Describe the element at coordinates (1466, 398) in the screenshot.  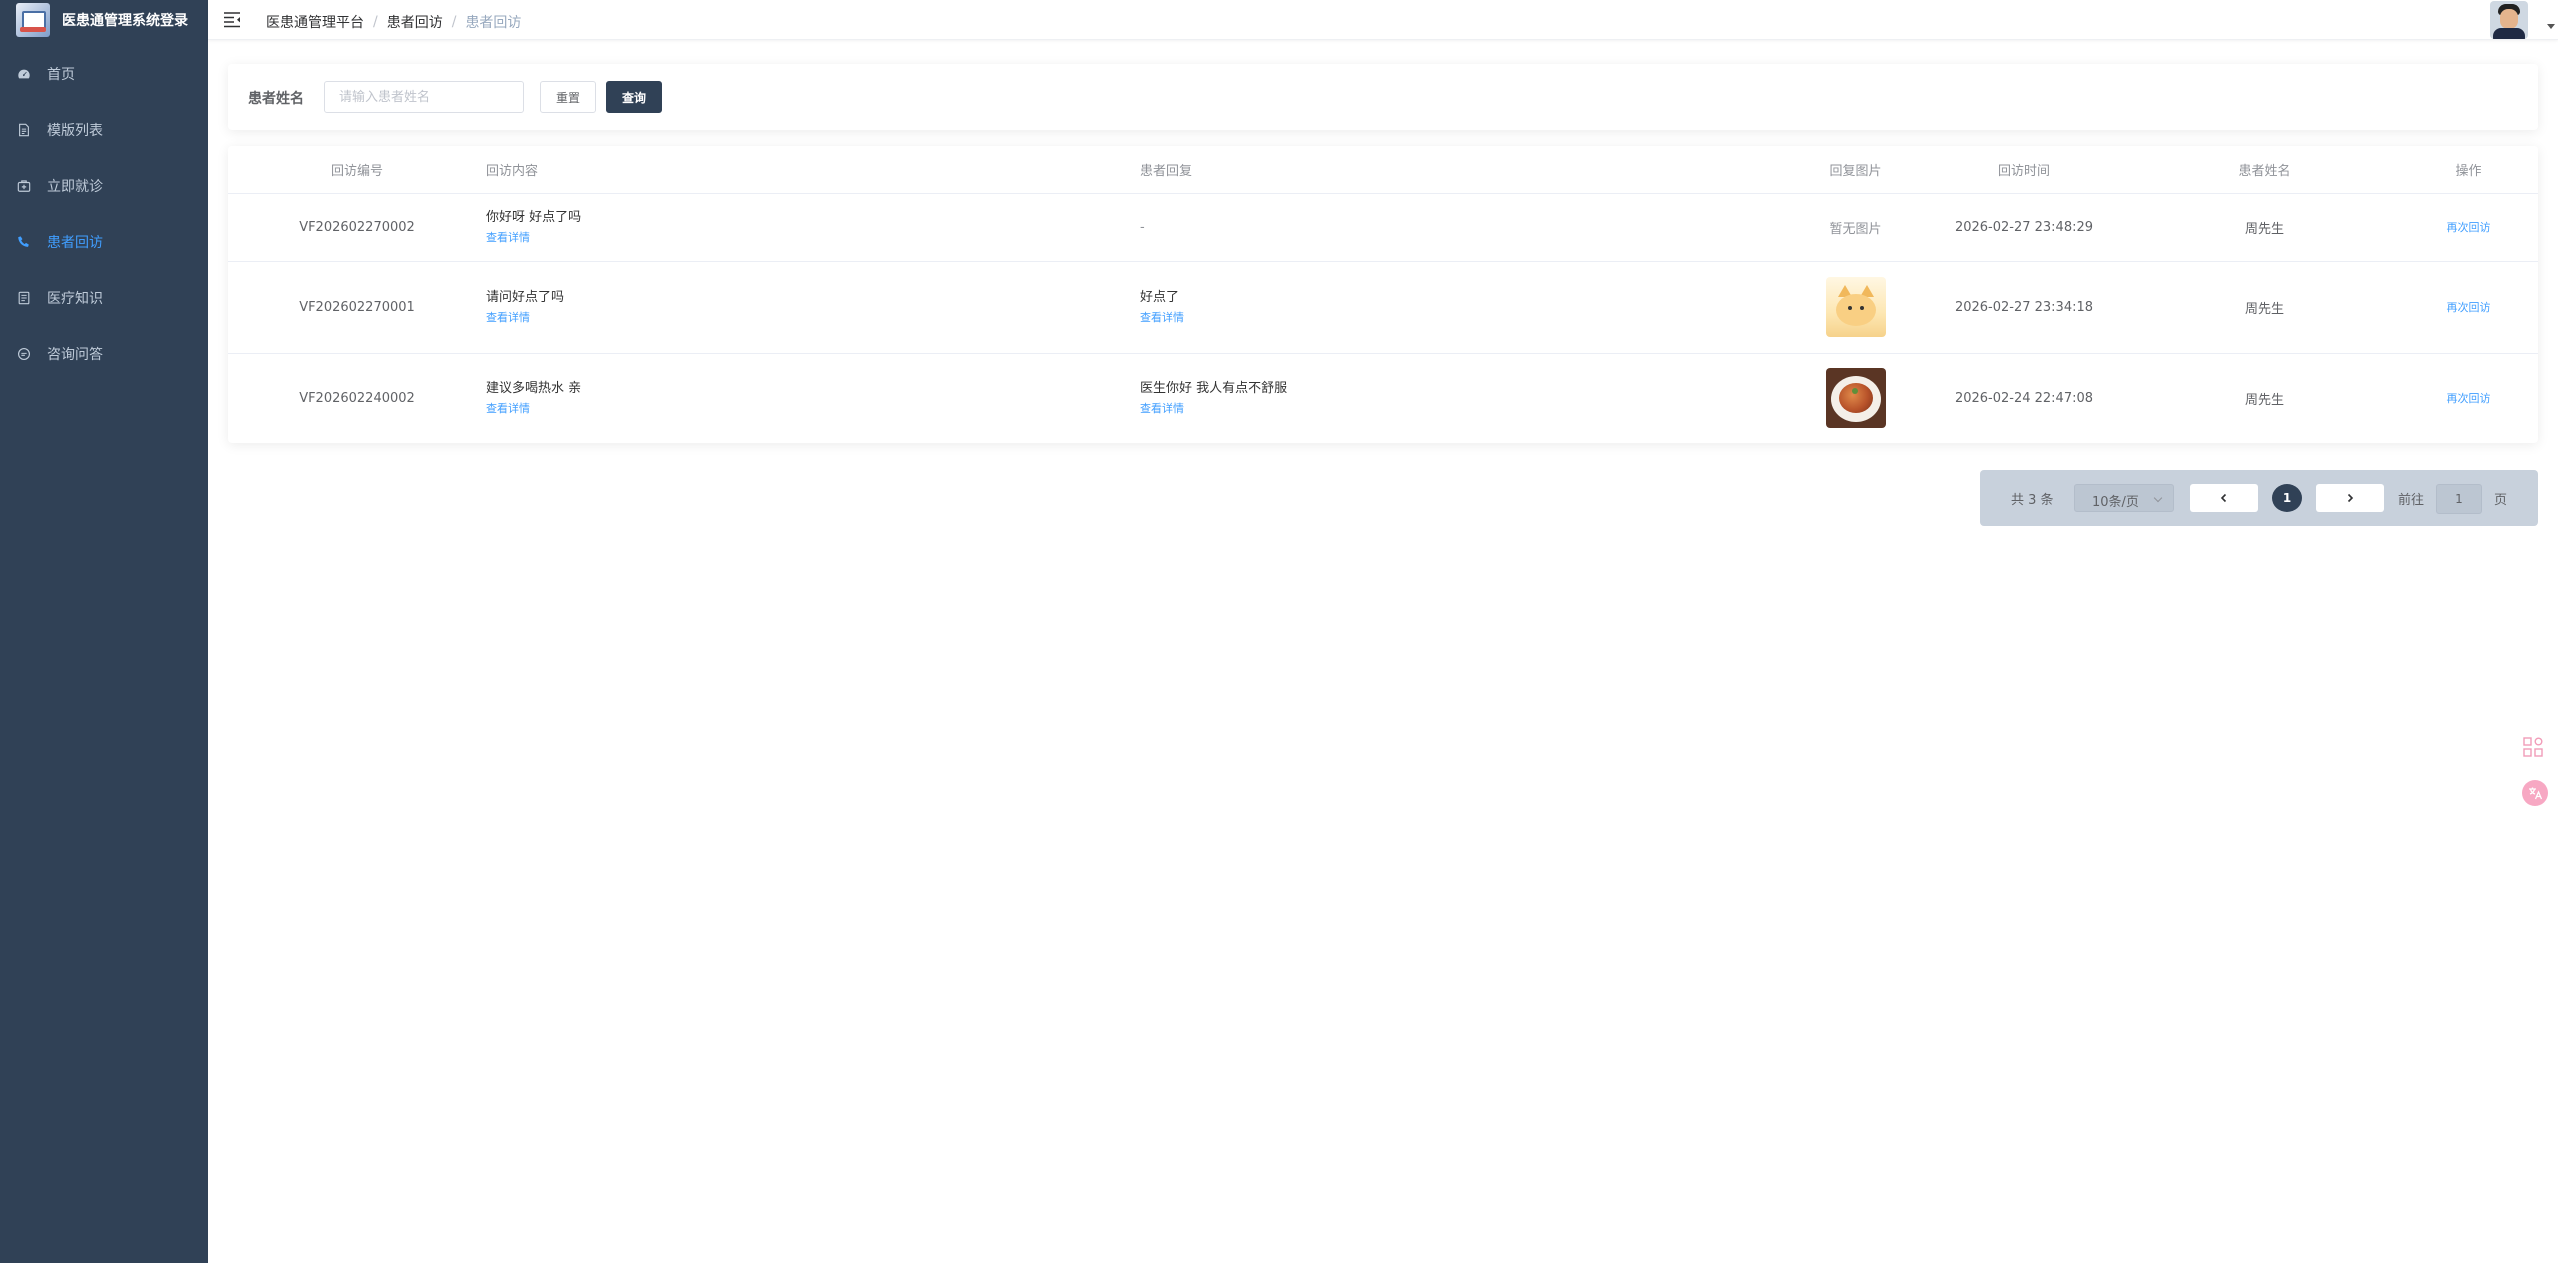
I see `cell-reply: 医生你好 我人有点不舒服 查看详情` at that location.